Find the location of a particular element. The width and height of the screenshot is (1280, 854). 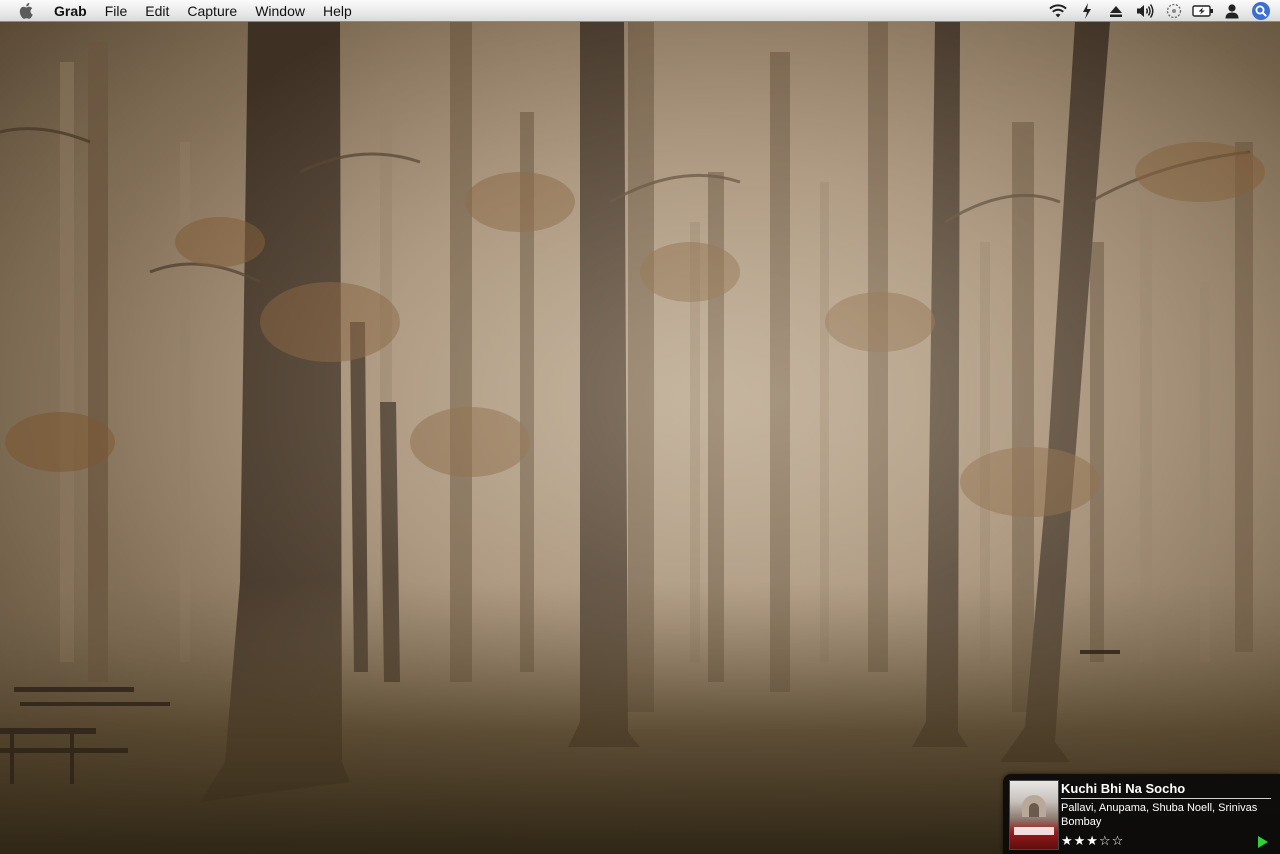

star-rating: ★★★☆☆ is located at coordinates (1092, 841).